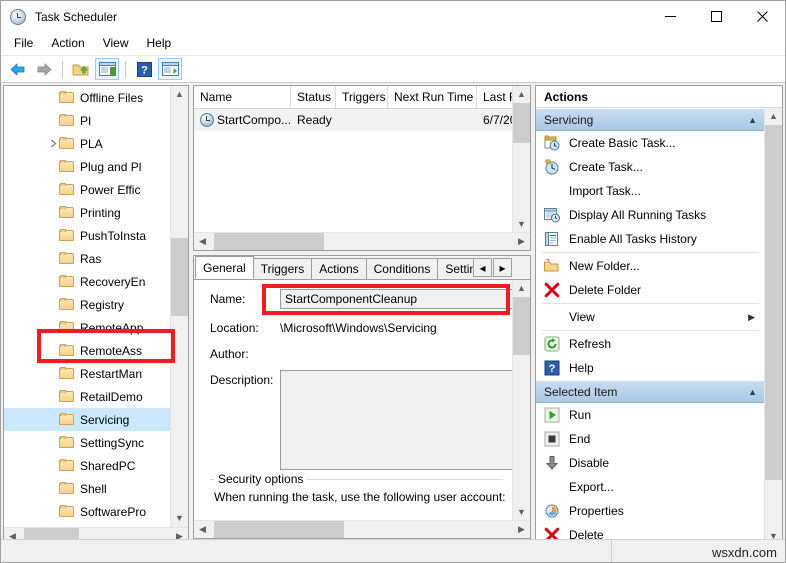 The height and width of the screenshot is (563, 786). I want to click on show-hide-console-tree-icon, so click(107, 69).